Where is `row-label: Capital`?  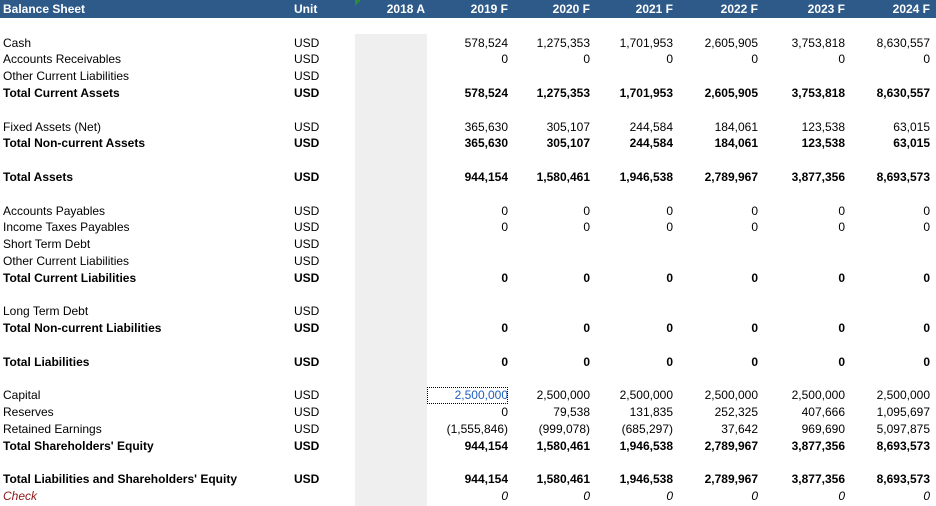
row-label: Capital is located at coordinates (21, 395).